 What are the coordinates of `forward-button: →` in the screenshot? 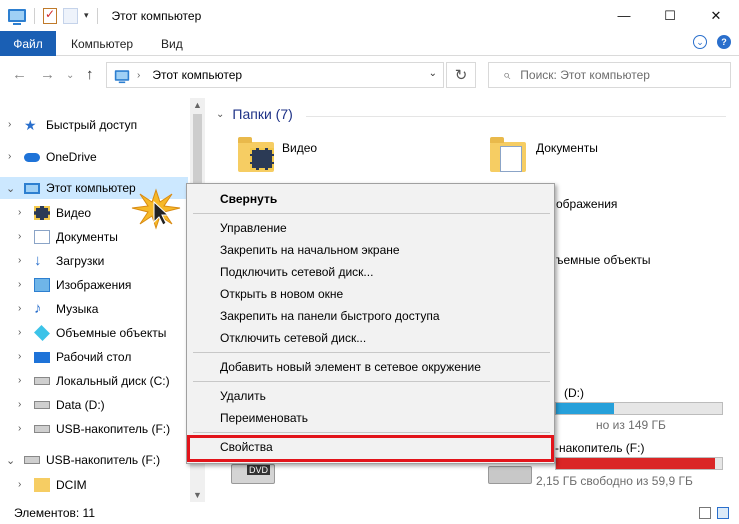 It's located at (47, 74).